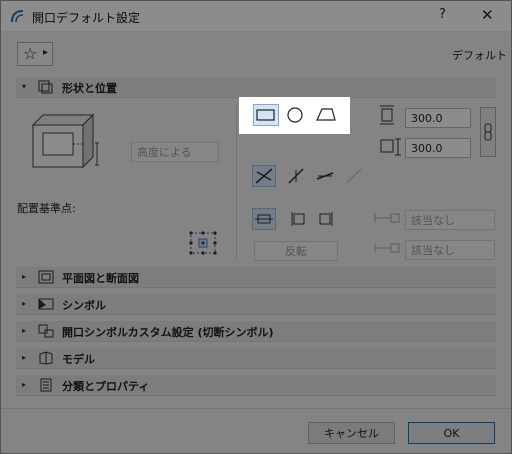  What do you see at coordinates (17, 16) in the screenshot?
I see `opening-tool-icon` at bounding box center [17, 16].